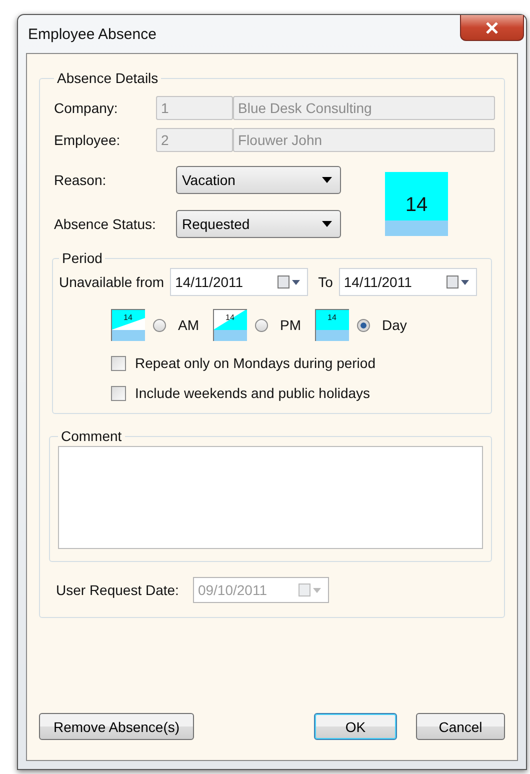  Describe the element at coordinates (82, 258) in the screenshot. I see `group-title: Period` at that location.